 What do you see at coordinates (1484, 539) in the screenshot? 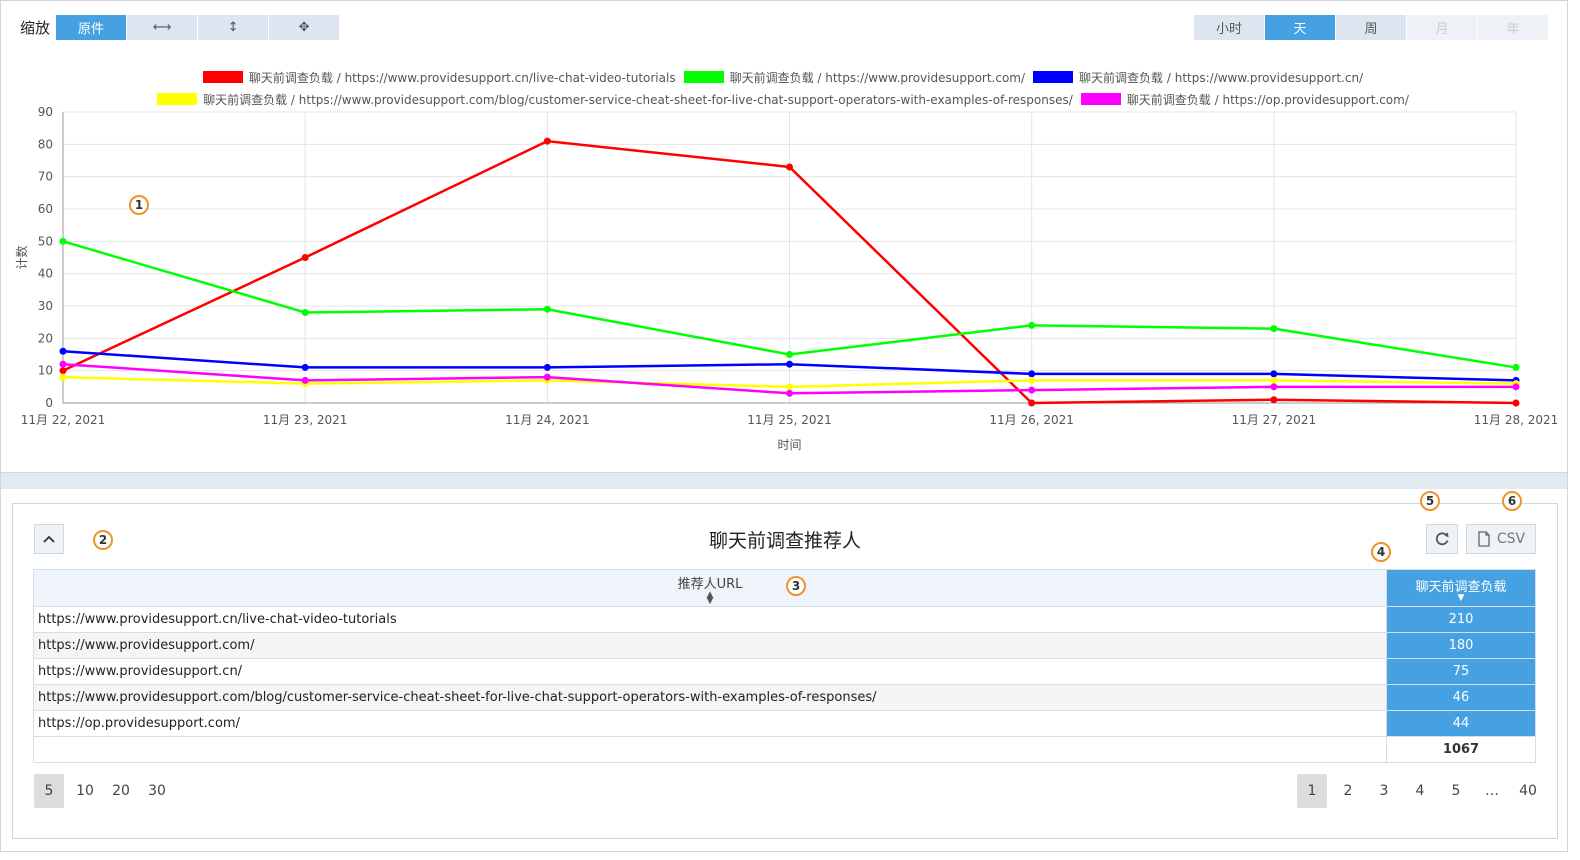
I see `file-icon` at bounding box center [1484, 539].